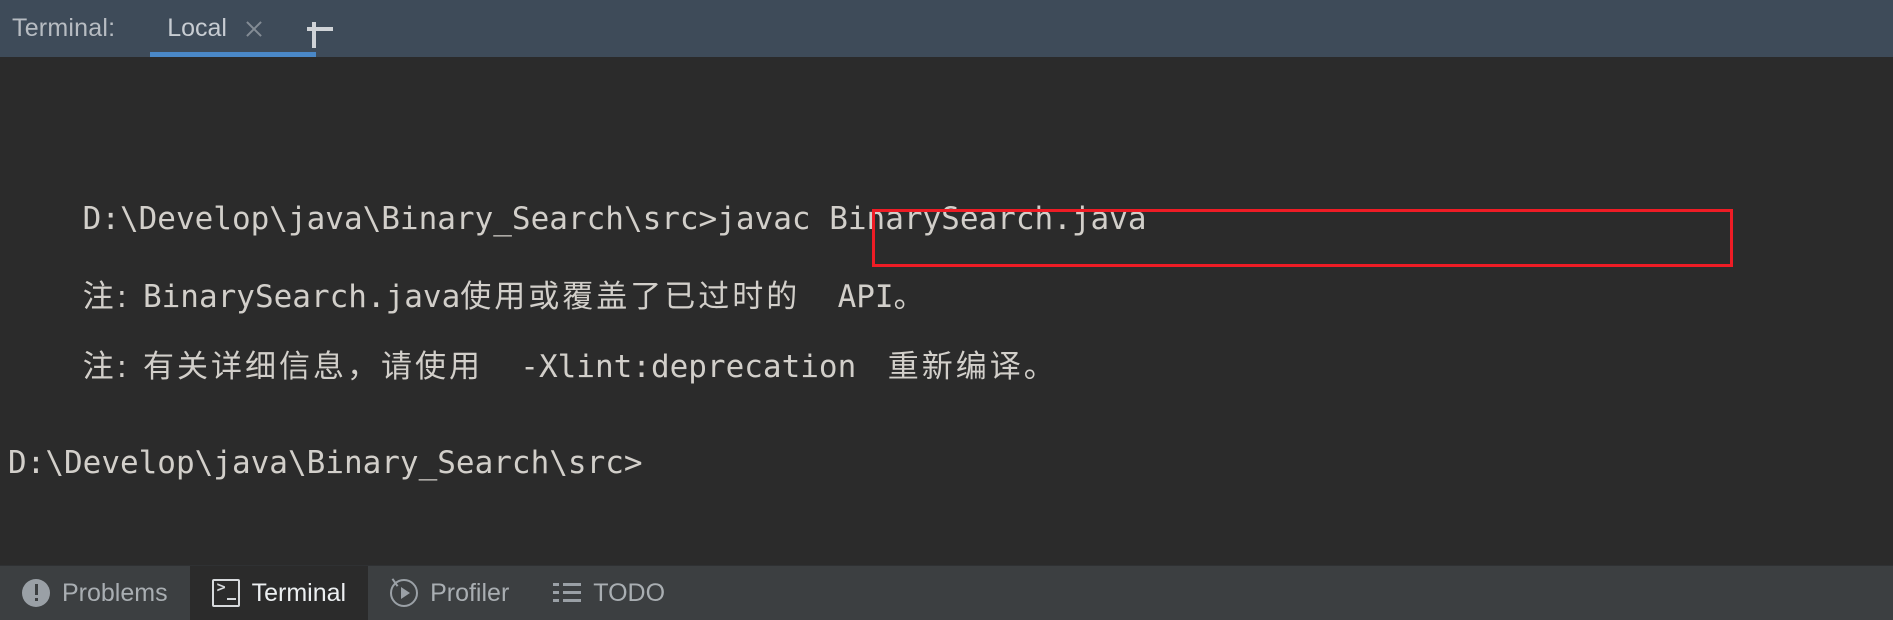  What do you see at coordinates (470, 592) in the screenshot?
I see `tool-tab-profiler-label: Profiler` at bounding box center [470, 592].